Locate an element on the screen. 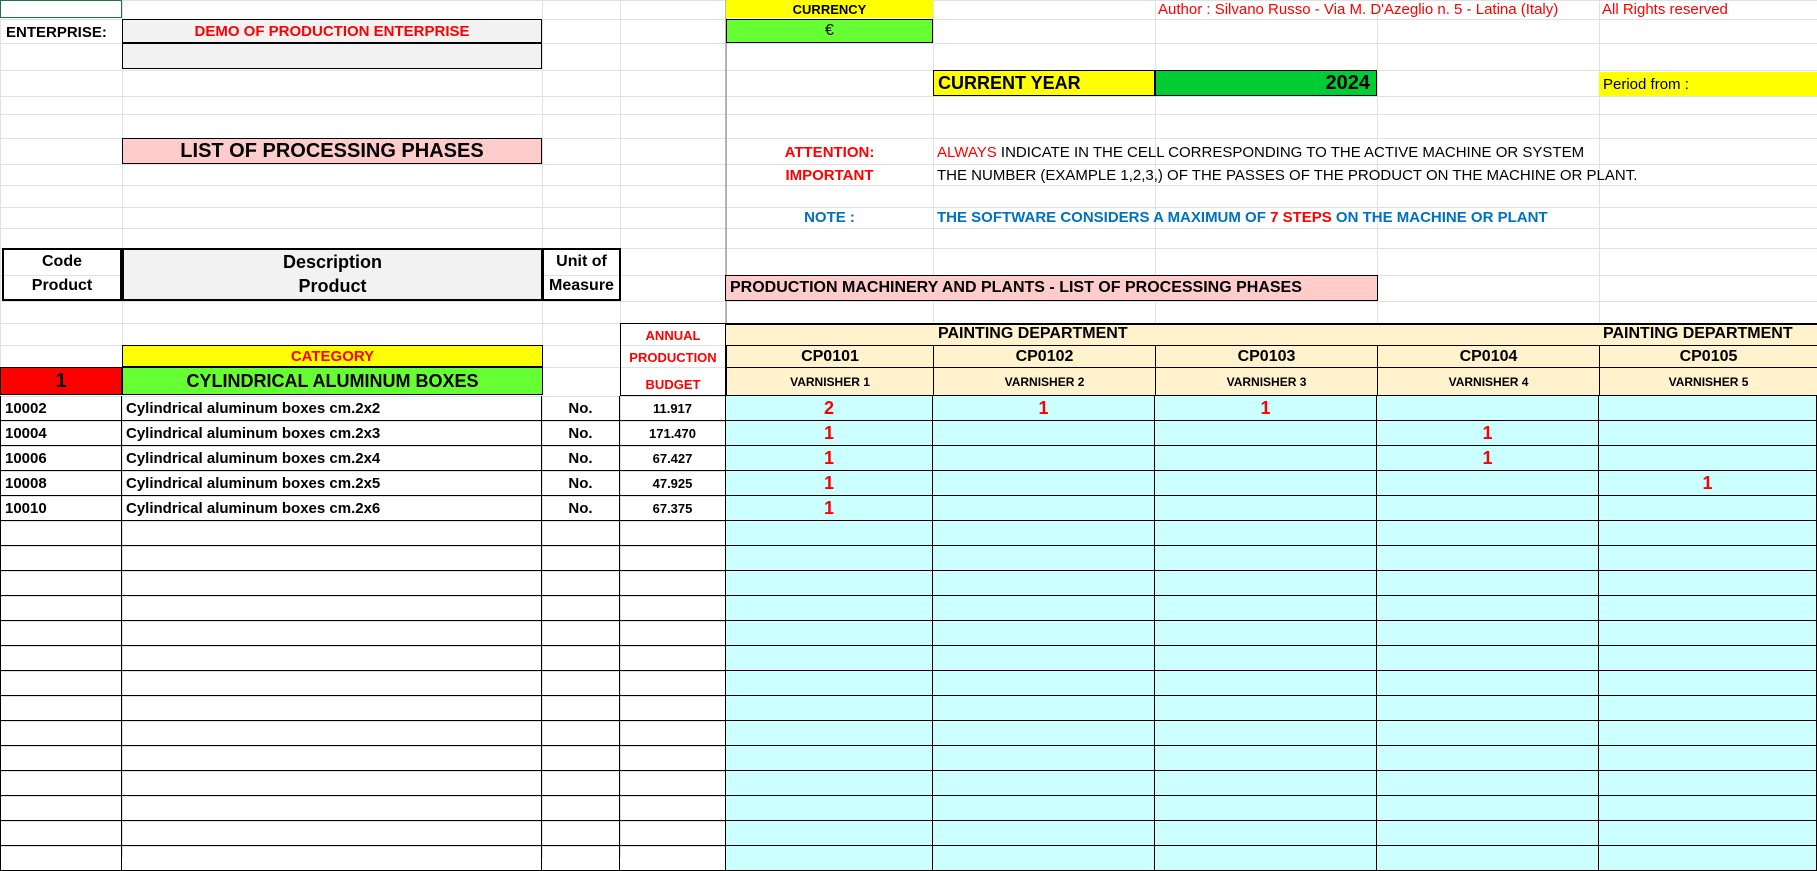  currency-symbol-cell: € is located at coordinates (829, 31).